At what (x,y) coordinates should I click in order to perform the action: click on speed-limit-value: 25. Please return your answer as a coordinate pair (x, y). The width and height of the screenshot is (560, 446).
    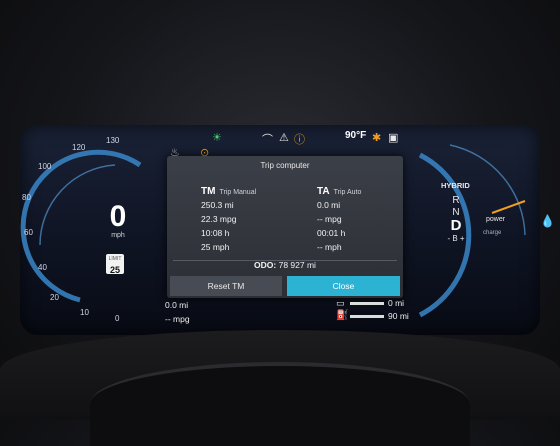
    Looking at the image, I should click on (114, 270).